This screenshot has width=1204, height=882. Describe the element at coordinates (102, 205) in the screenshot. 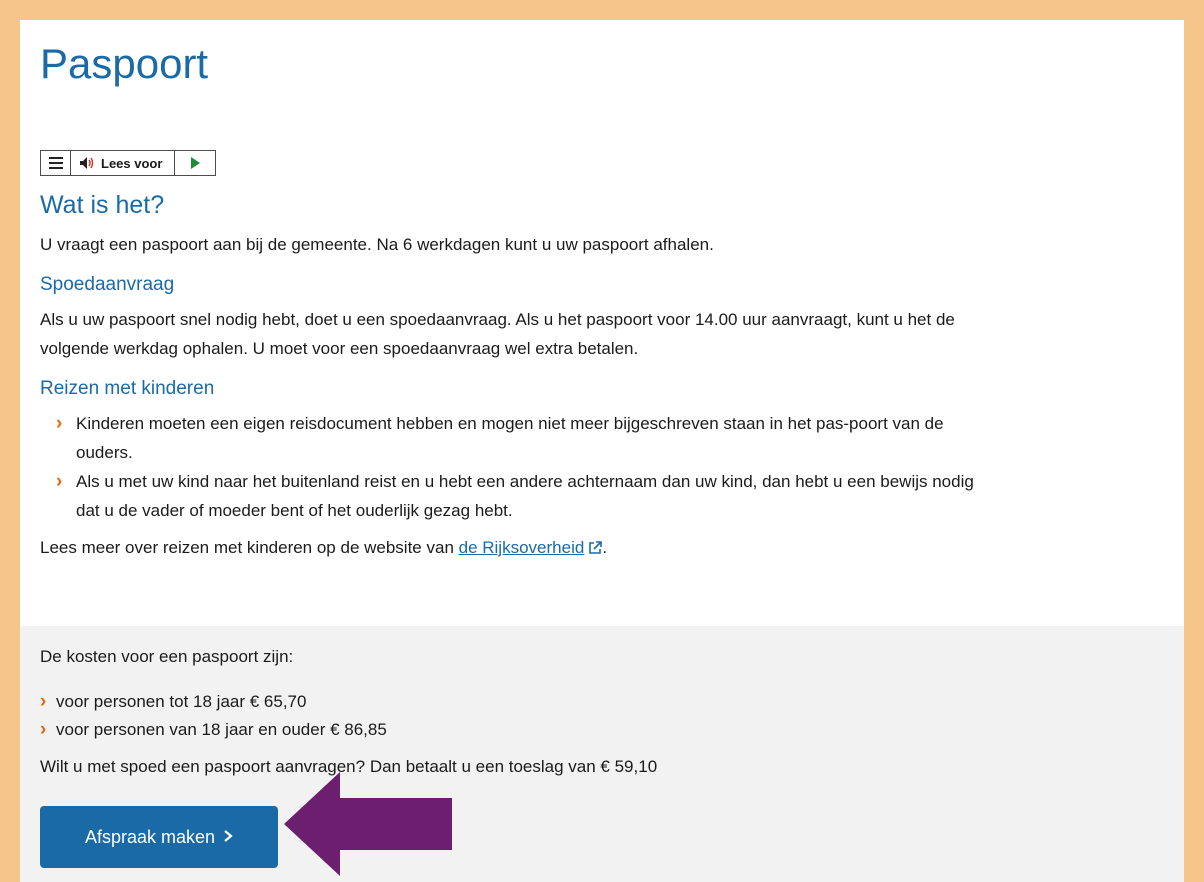

I see `what-is-it-heading: Wat is het?` at that location.